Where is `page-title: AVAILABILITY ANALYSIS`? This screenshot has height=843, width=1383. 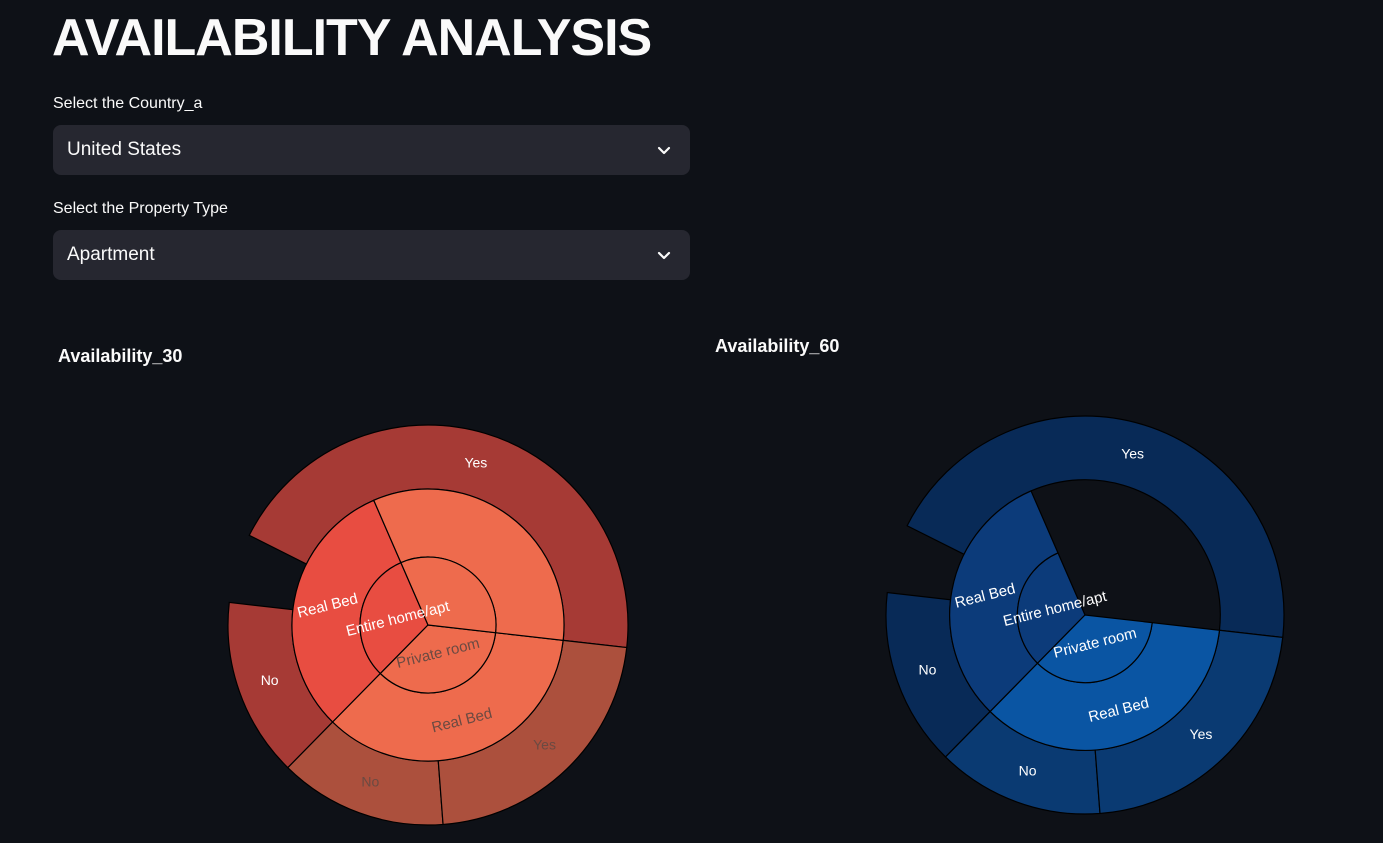 page-title: AVAILABILITY ANALYSIS is located at coordinates (352, 38).